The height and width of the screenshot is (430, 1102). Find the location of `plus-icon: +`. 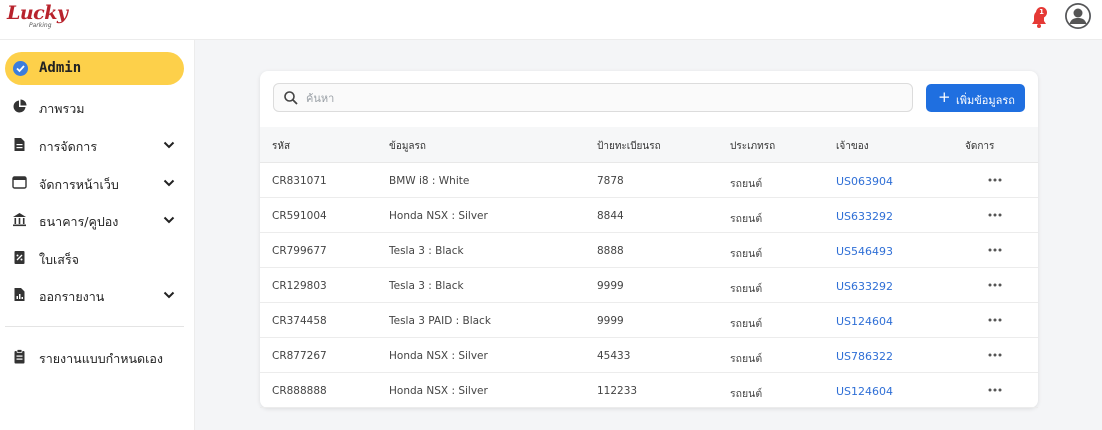

plus-icon: + is located at coordinates (944, 97).